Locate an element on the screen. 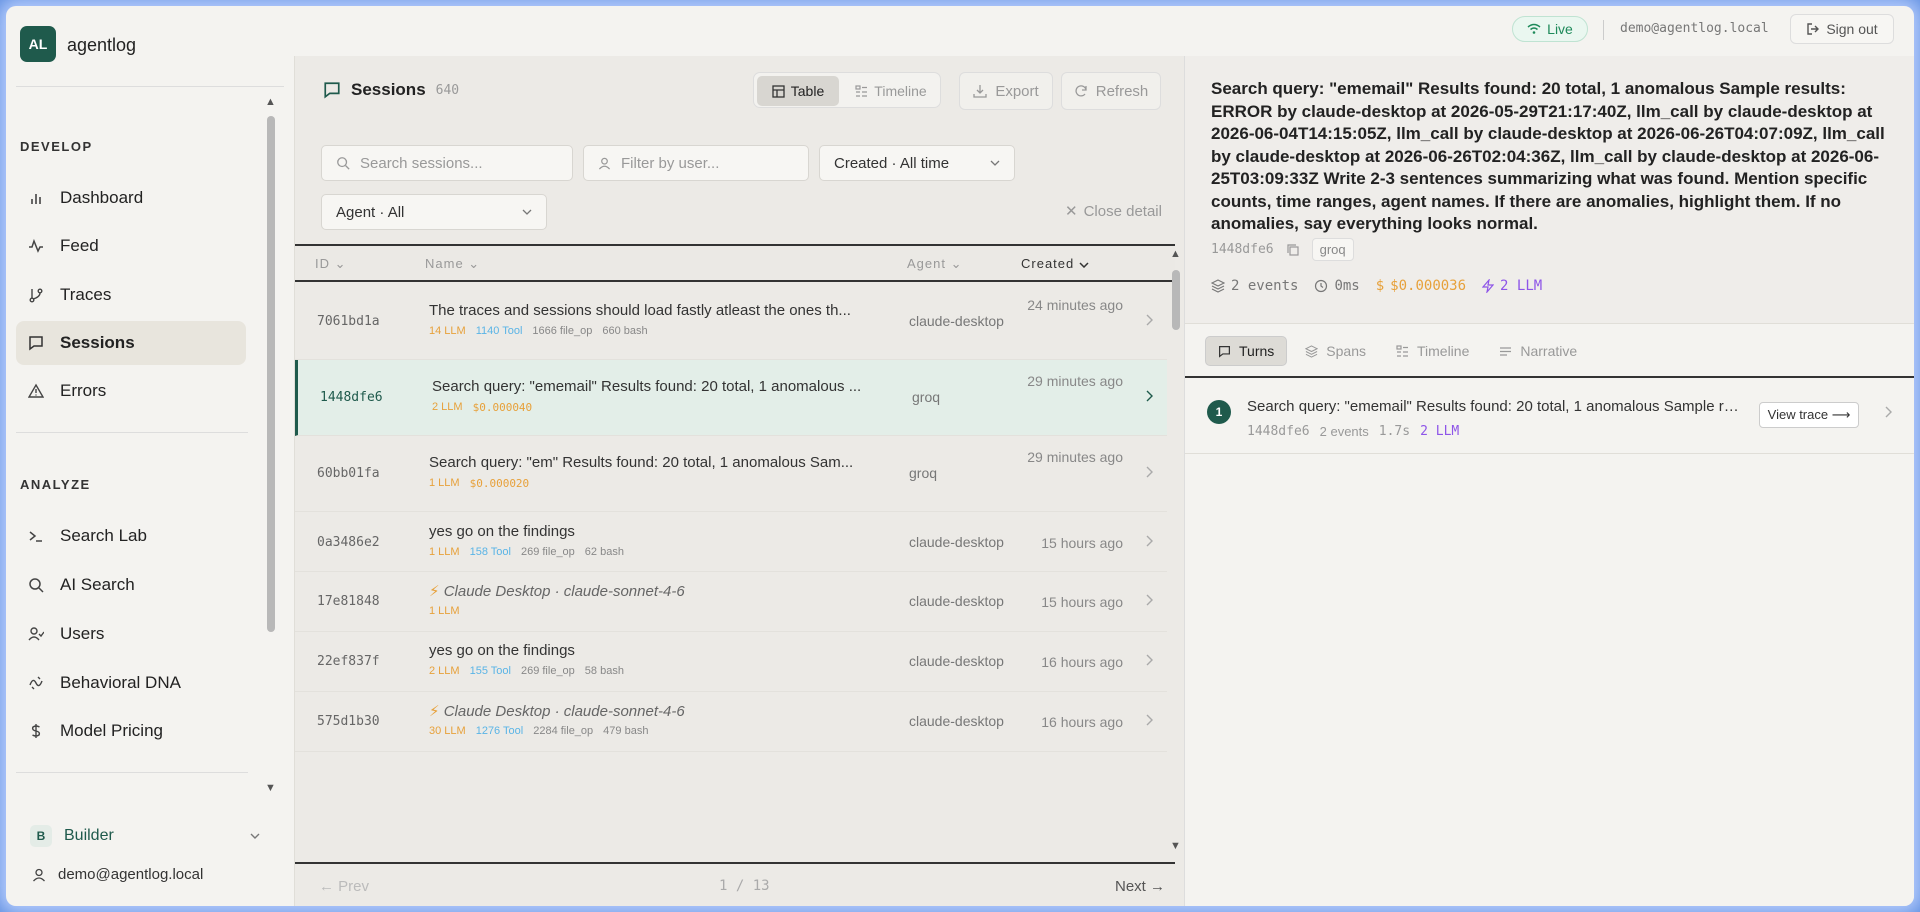  column-name: Name ⌄ is located at coordinates (452, 264).